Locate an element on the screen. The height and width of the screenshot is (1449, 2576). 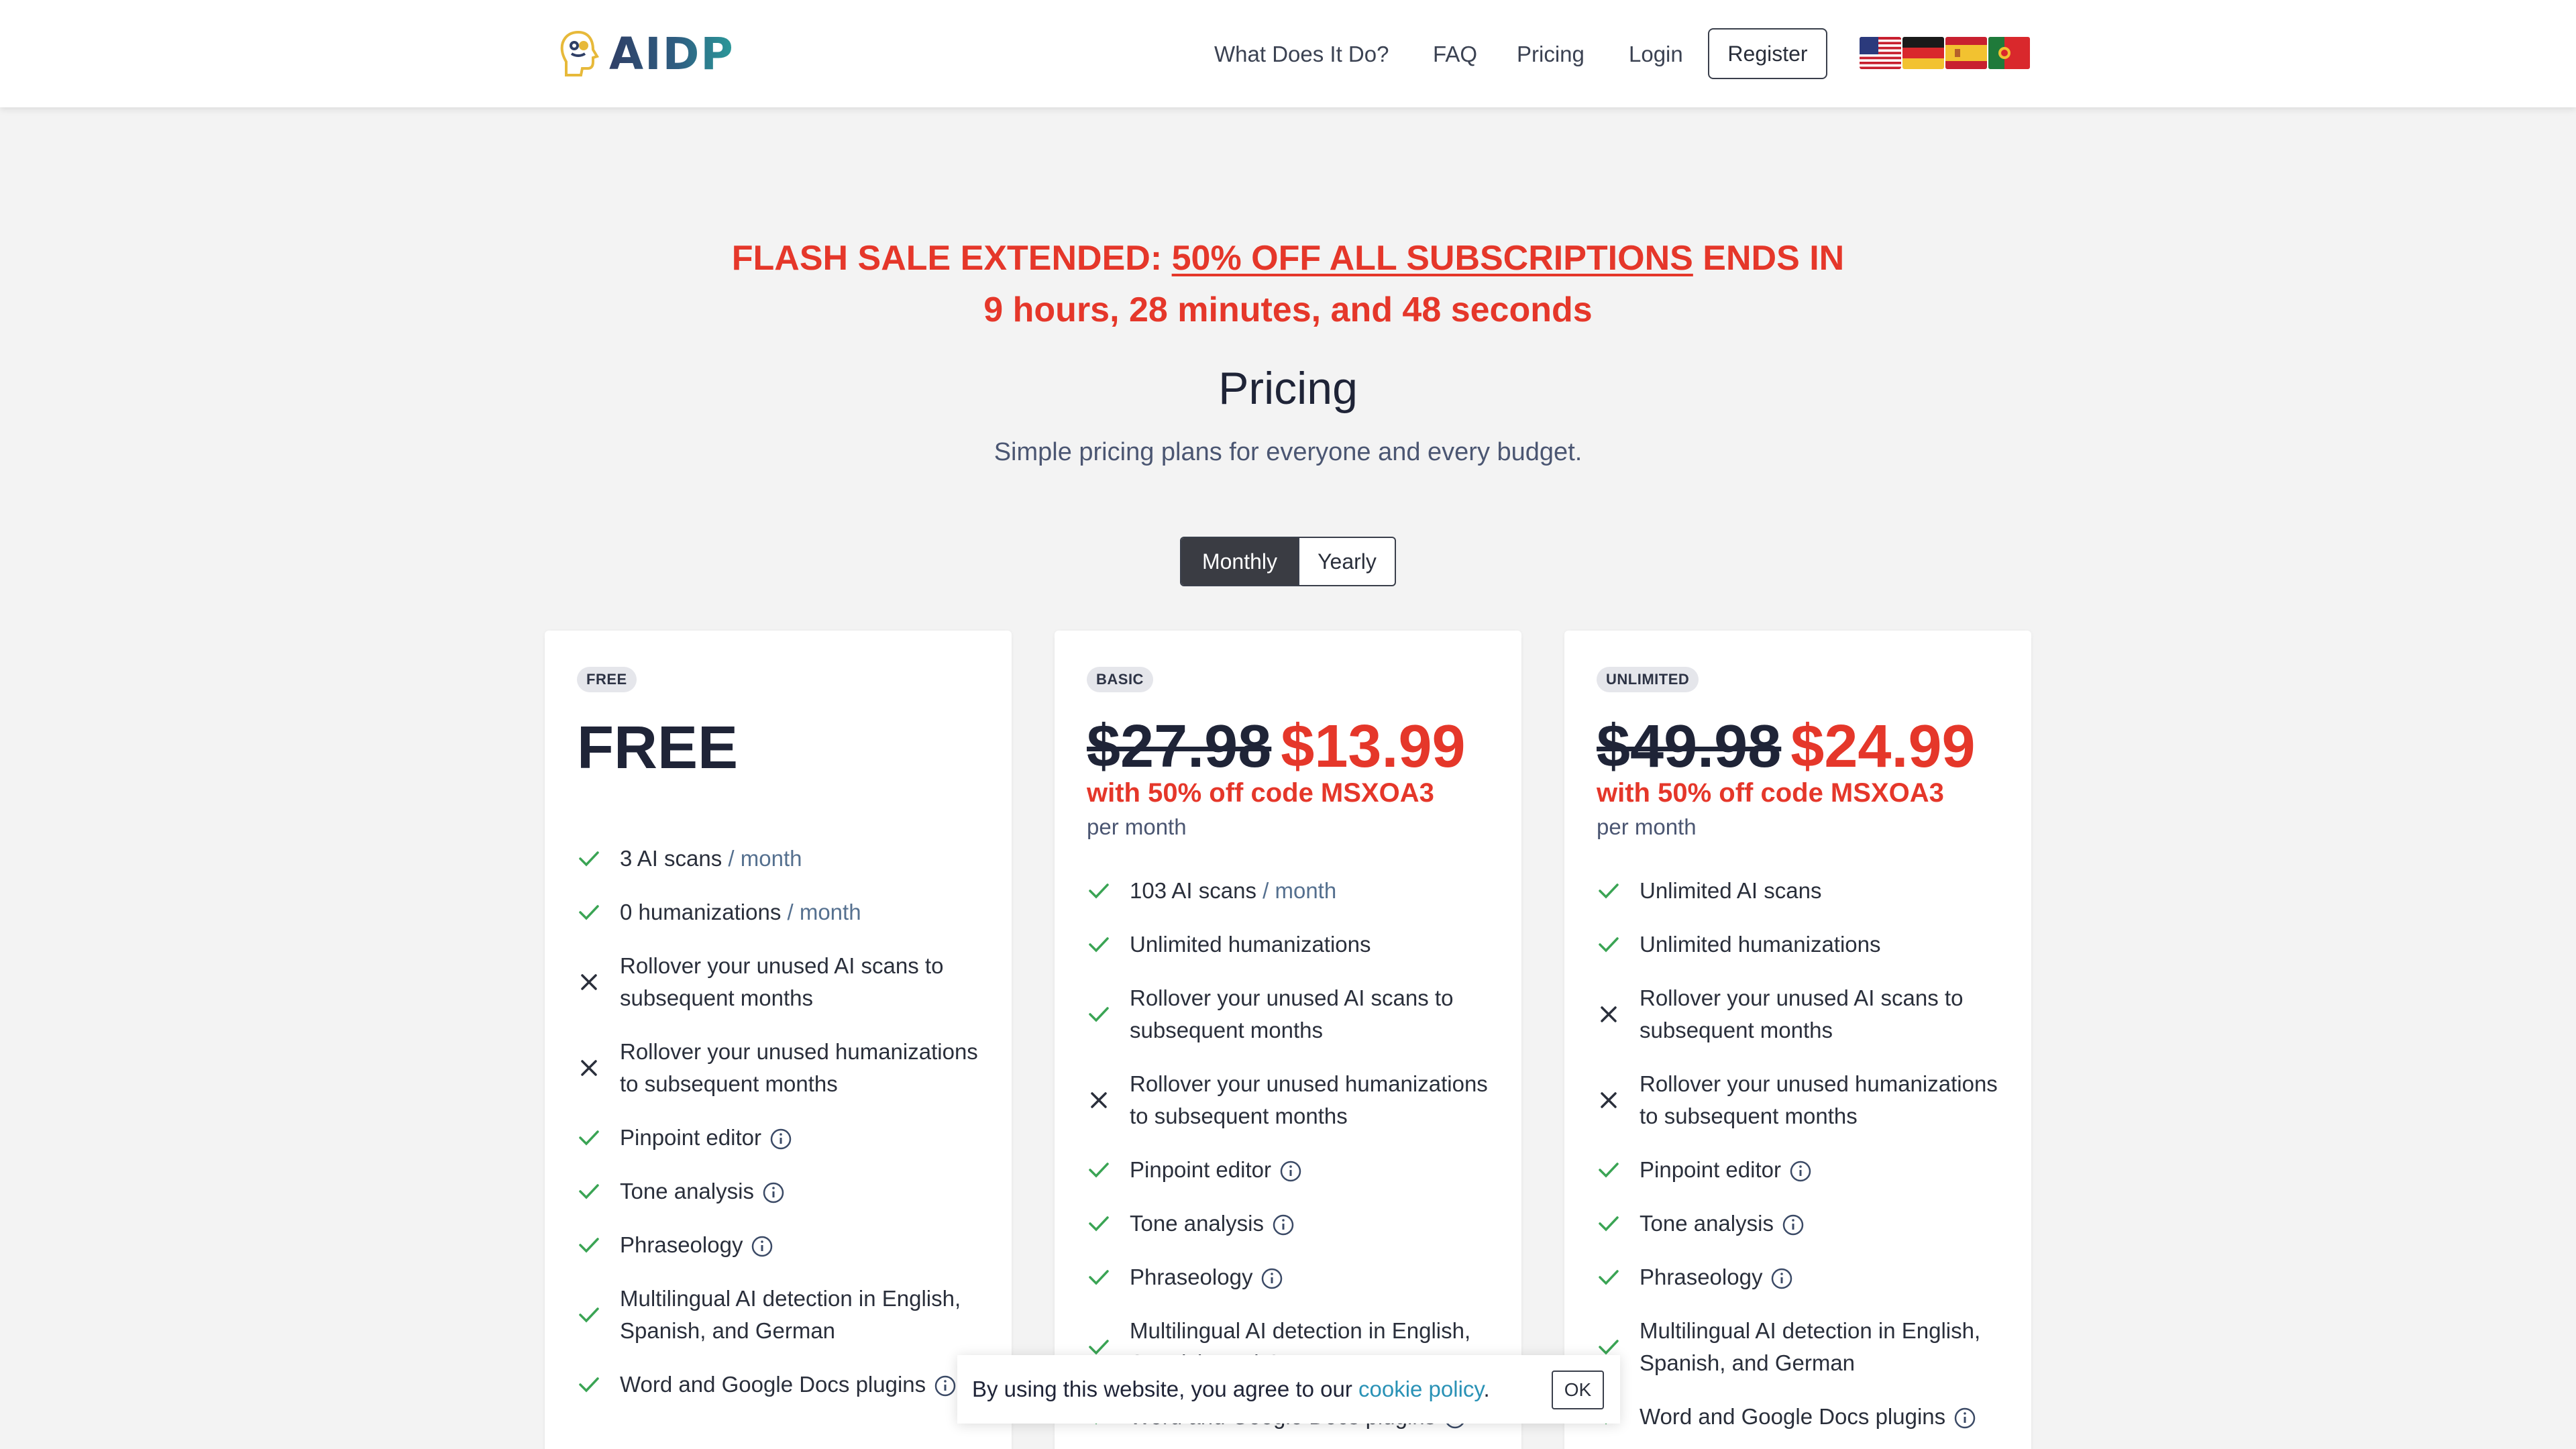
feature-text: 3 AI scans / month is located at coordinates (711, 859).